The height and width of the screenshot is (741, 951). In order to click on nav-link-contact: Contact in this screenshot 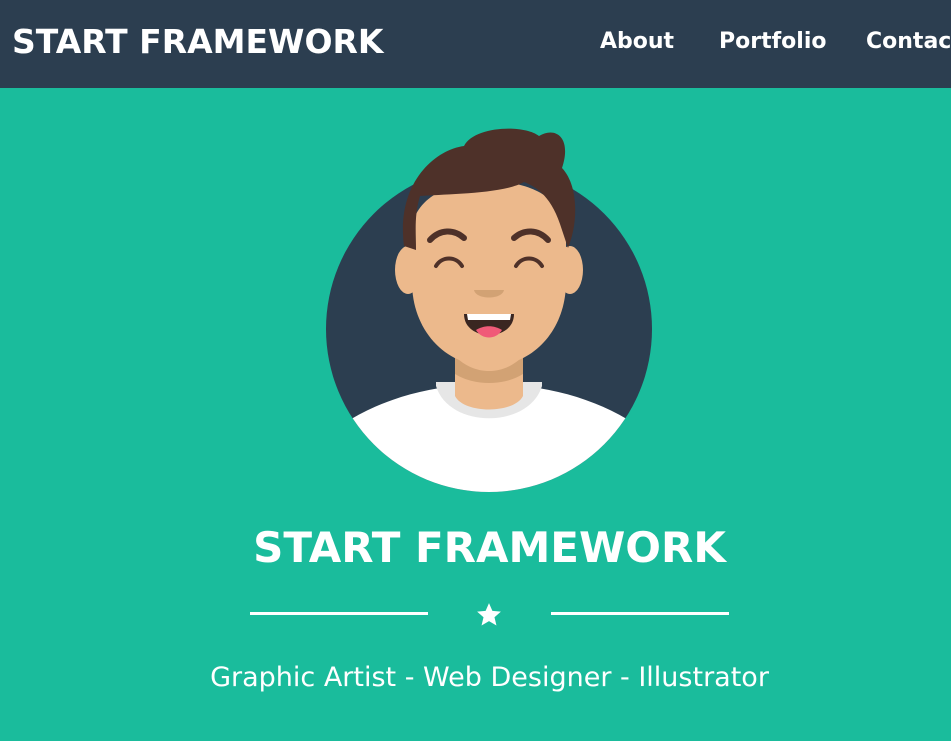, I will do `click(908, 42)`.